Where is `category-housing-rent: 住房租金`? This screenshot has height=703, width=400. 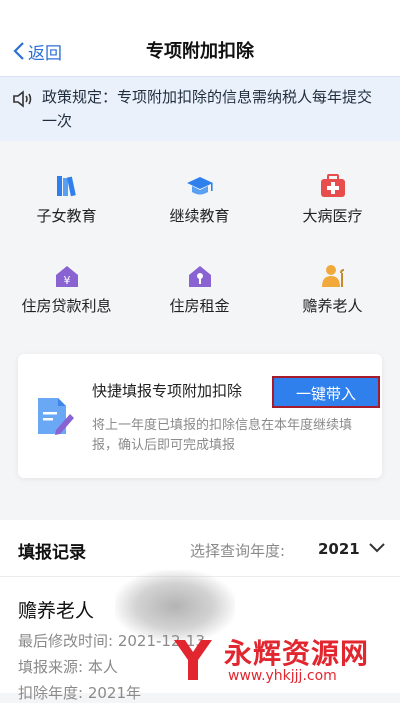
category-housing-rent: 住房租金 is located at coordinates (199, 273).